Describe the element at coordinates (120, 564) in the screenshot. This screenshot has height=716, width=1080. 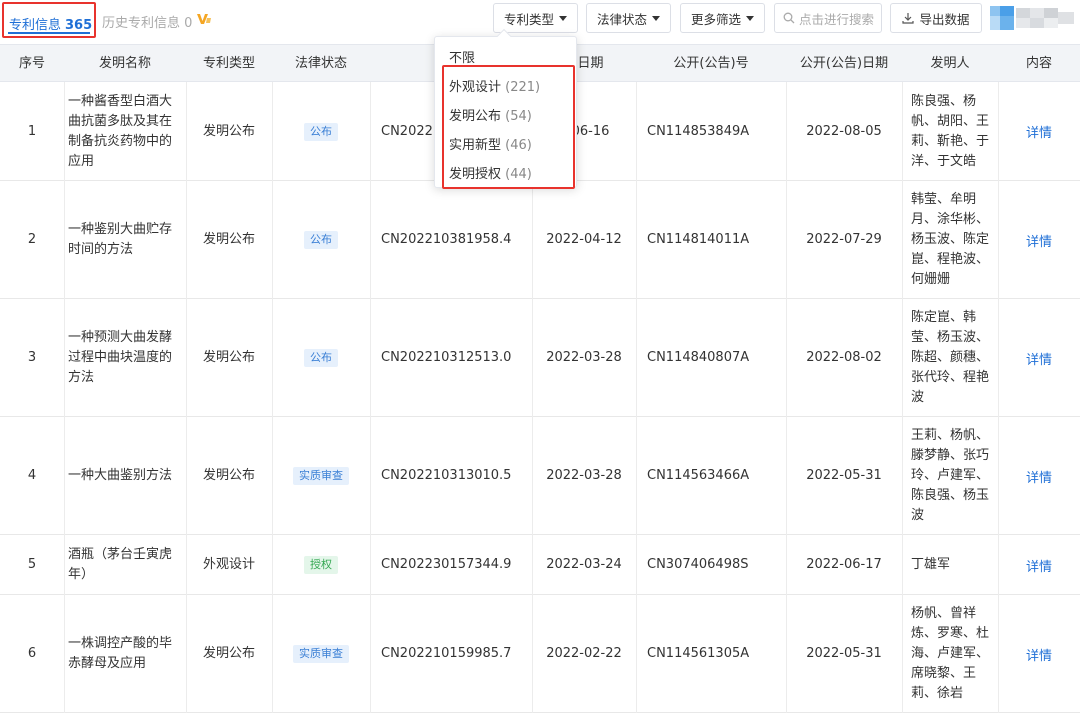
I see `cell-name-text: 酒瓶（茅台壬寅虎年）` at that location.